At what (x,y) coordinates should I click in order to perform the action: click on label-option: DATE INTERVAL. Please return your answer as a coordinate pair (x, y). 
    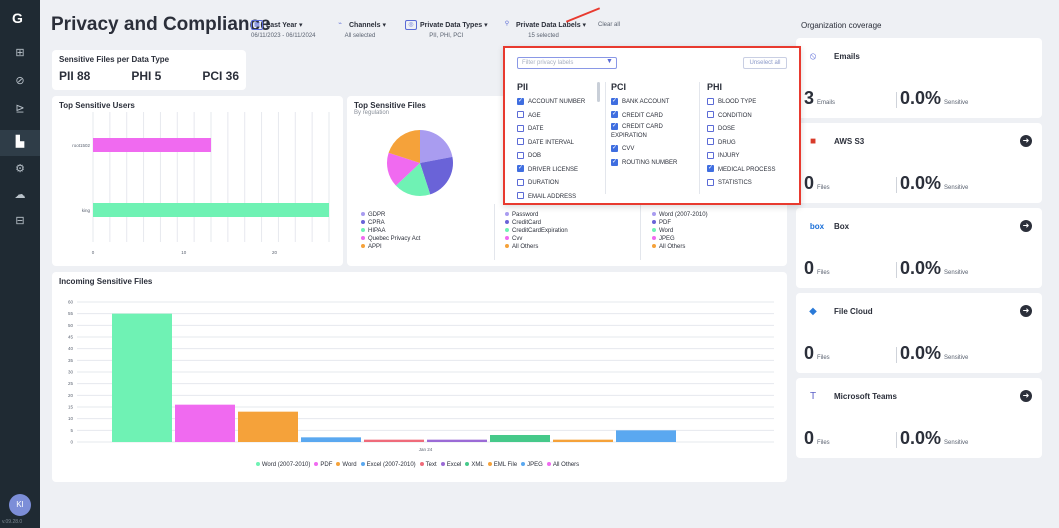
    Looking at the image, I should click on (561, 144).